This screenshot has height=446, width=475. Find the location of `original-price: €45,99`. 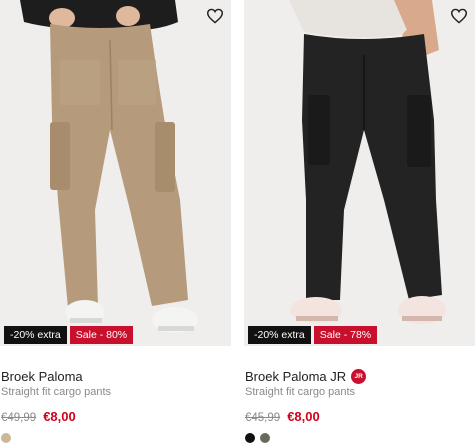

original-price: €45,99 is located at coordinates (263, 418).